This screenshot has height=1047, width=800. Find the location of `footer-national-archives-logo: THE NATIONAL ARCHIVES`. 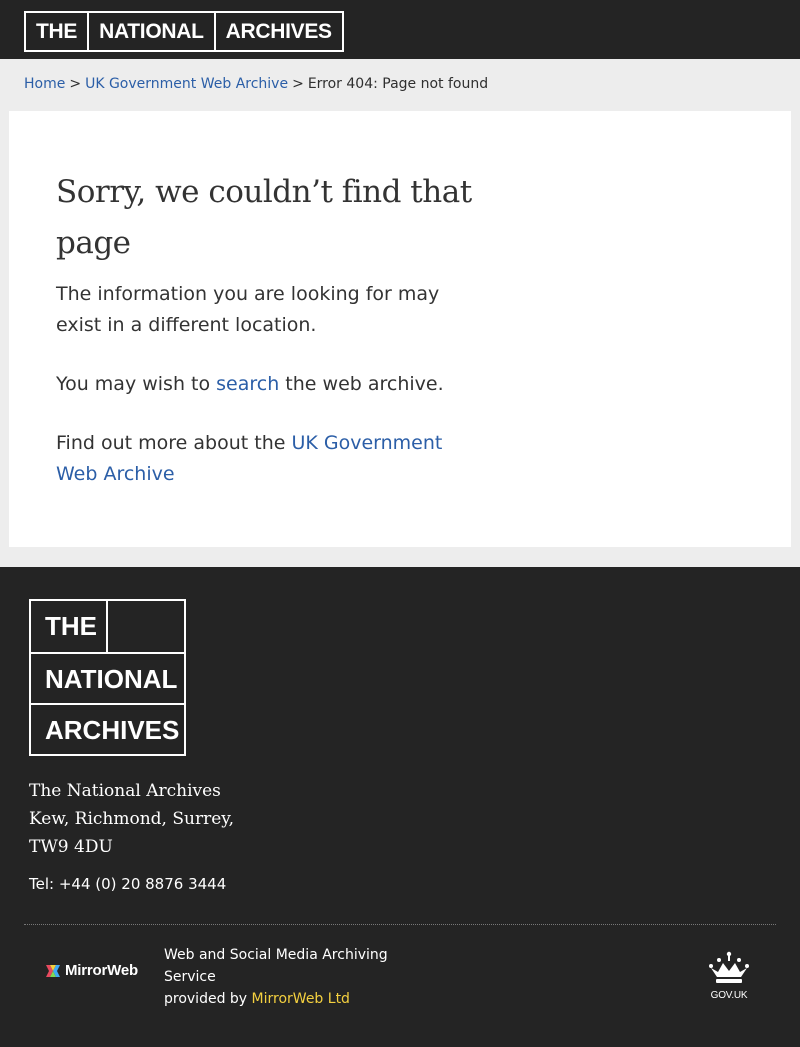

footer-national-archives-logo: THE NATIONAL ARCHIVES is located at coordinates (107, 677).